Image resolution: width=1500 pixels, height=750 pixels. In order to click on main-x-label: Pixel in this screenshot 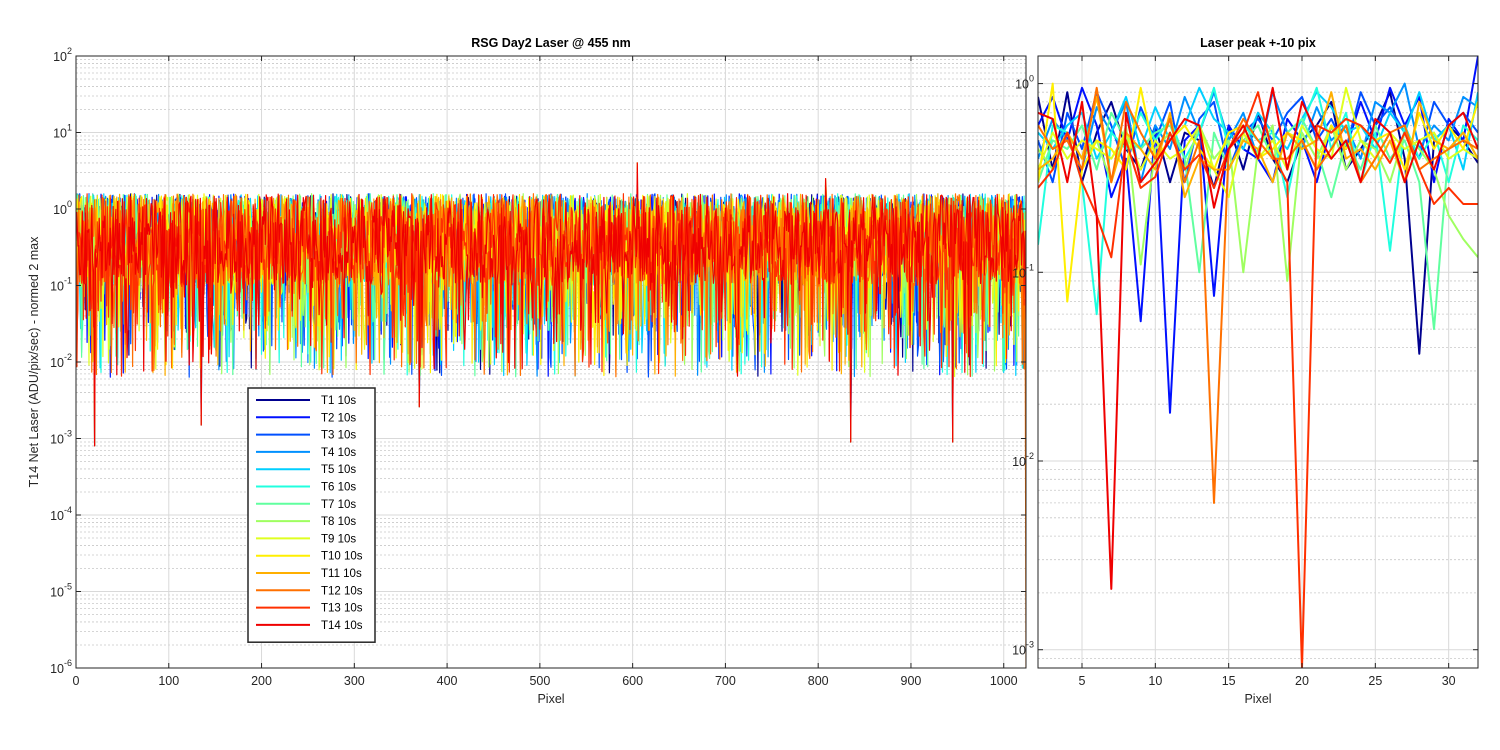, I will do `click(550, 699)`.